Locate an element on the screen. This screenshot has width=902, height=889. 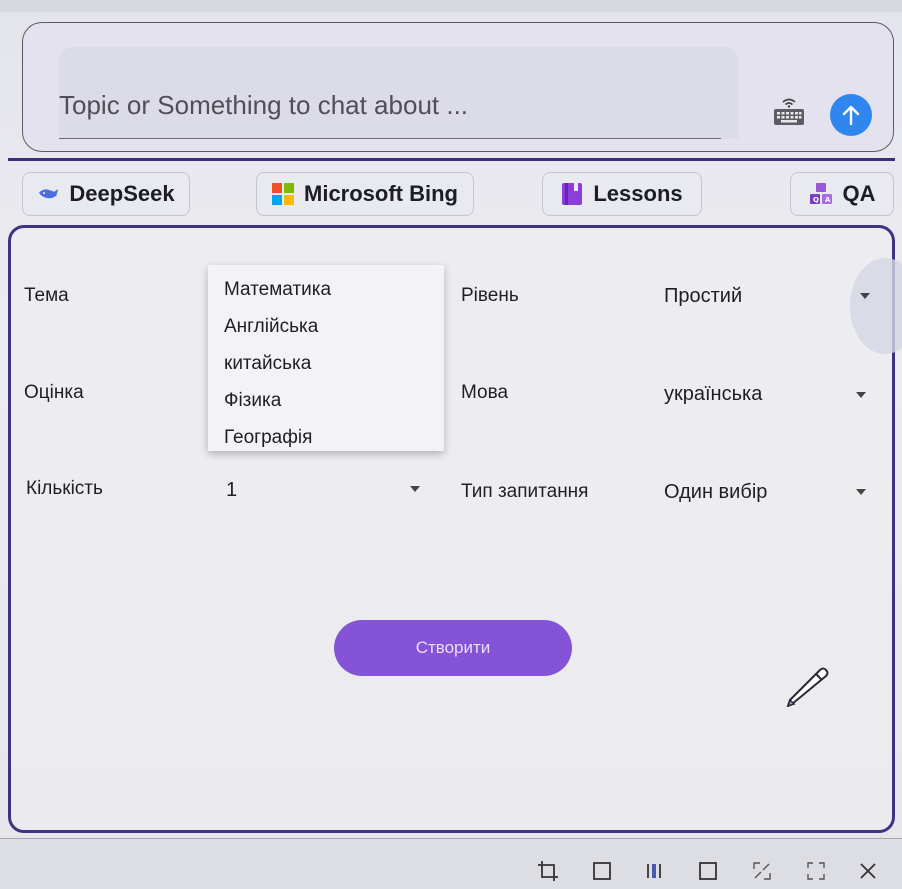
level-select: Простий is located at coordinates (703, 296).